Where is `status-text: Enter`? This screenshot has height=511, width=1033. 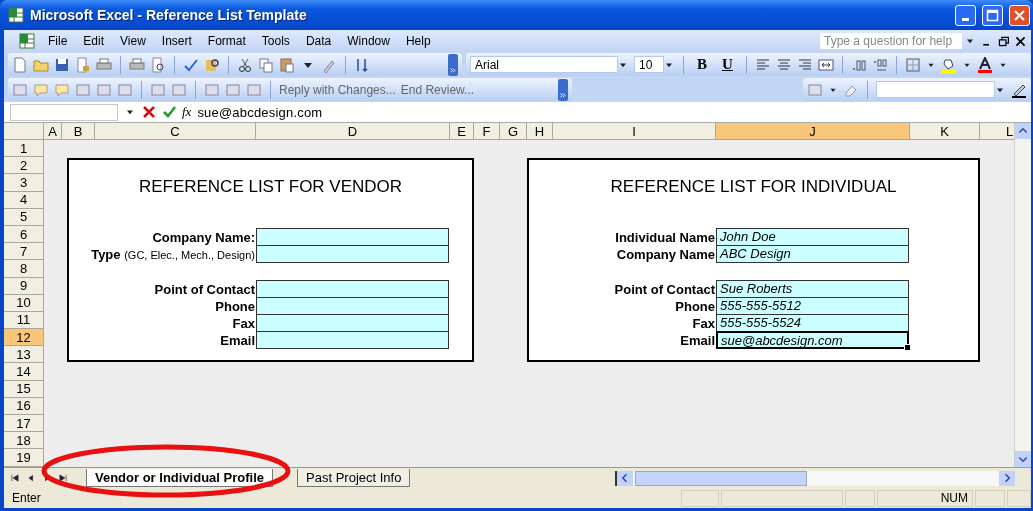
status-text: Enter is located at coordinates (26, 498).